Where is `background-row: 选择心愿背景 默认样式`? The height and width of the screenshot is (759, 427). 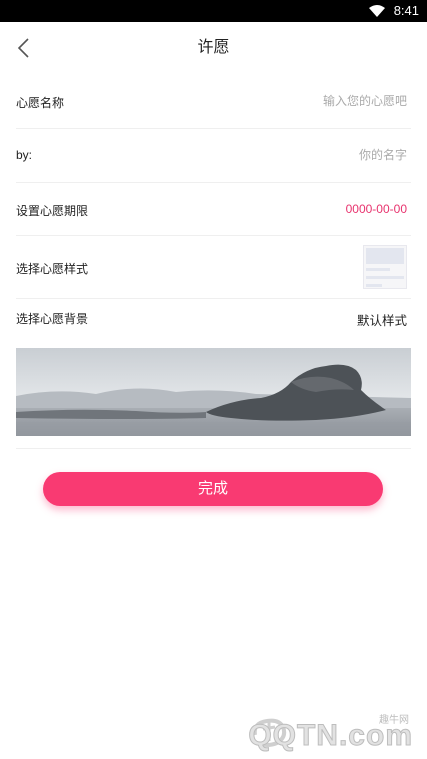
background-row: 选择心愿背景 默认样式 is located at coordinates (213, 320).